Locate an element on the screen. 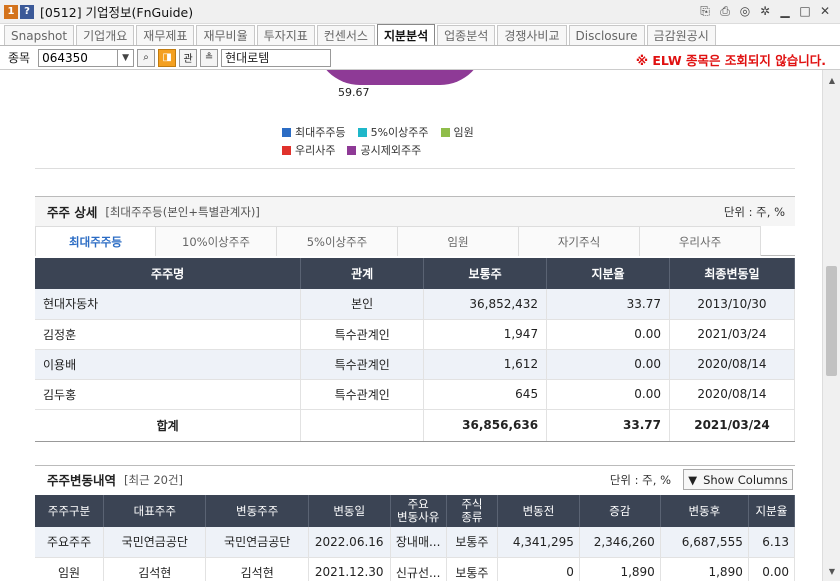 This screenshot has width=840, height=581. show-columns-label: Show Columns is located at coordinates (745, 479).